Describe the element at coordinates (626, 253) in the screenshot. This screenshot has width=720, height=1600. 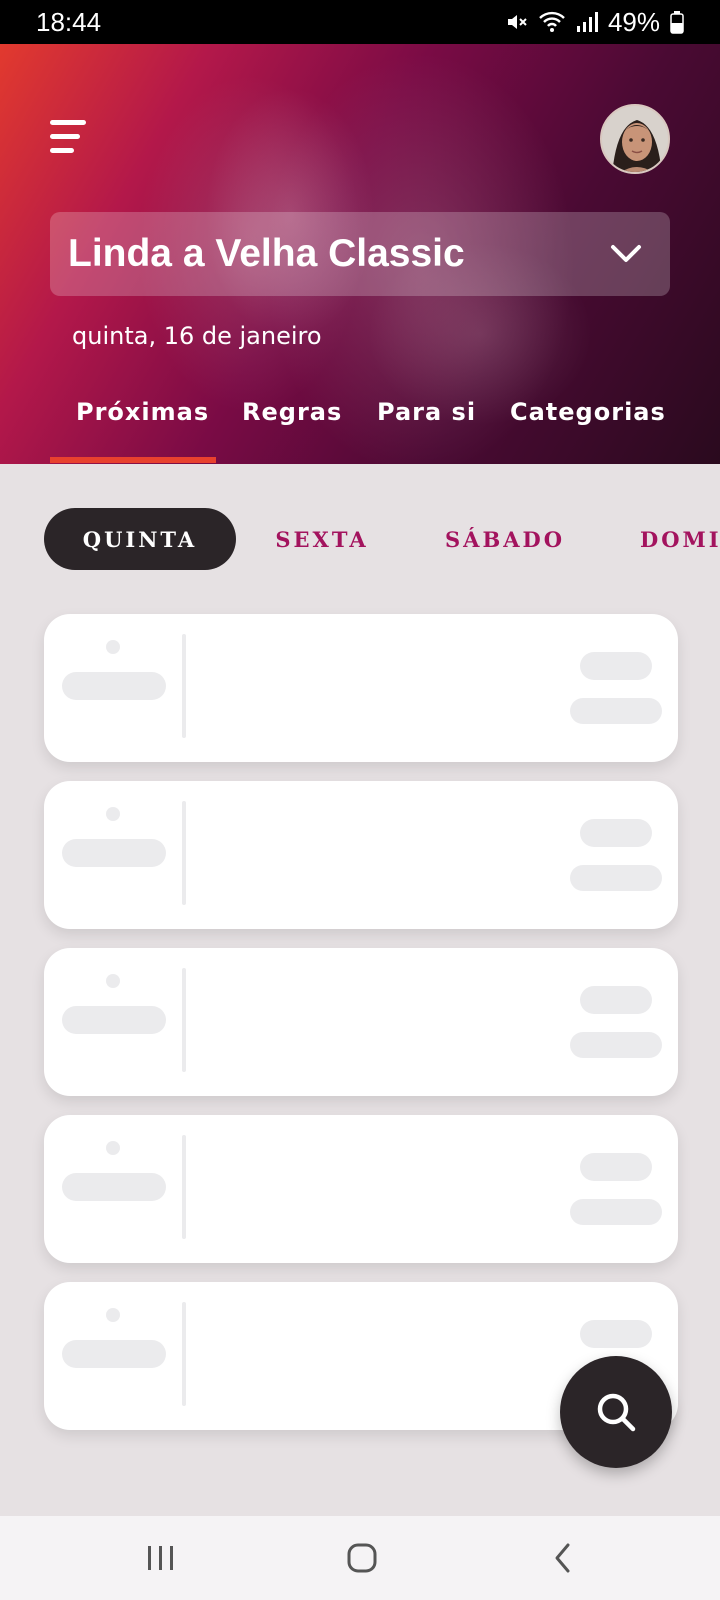
I see `chevron-down-icon` at that location.